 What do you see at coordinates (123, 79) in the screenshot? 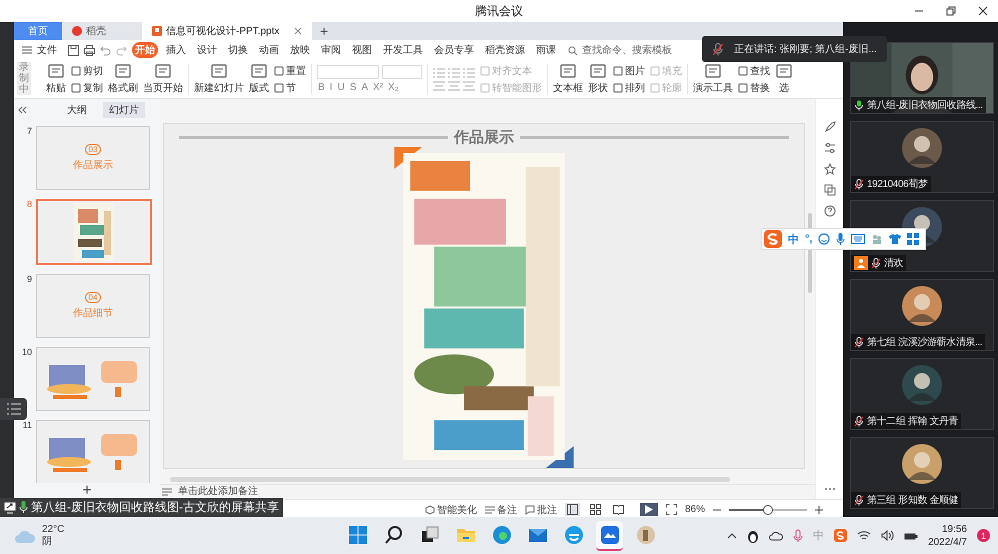
I see `ribbon-button: 格式刷` at bounding box center [123, 79].